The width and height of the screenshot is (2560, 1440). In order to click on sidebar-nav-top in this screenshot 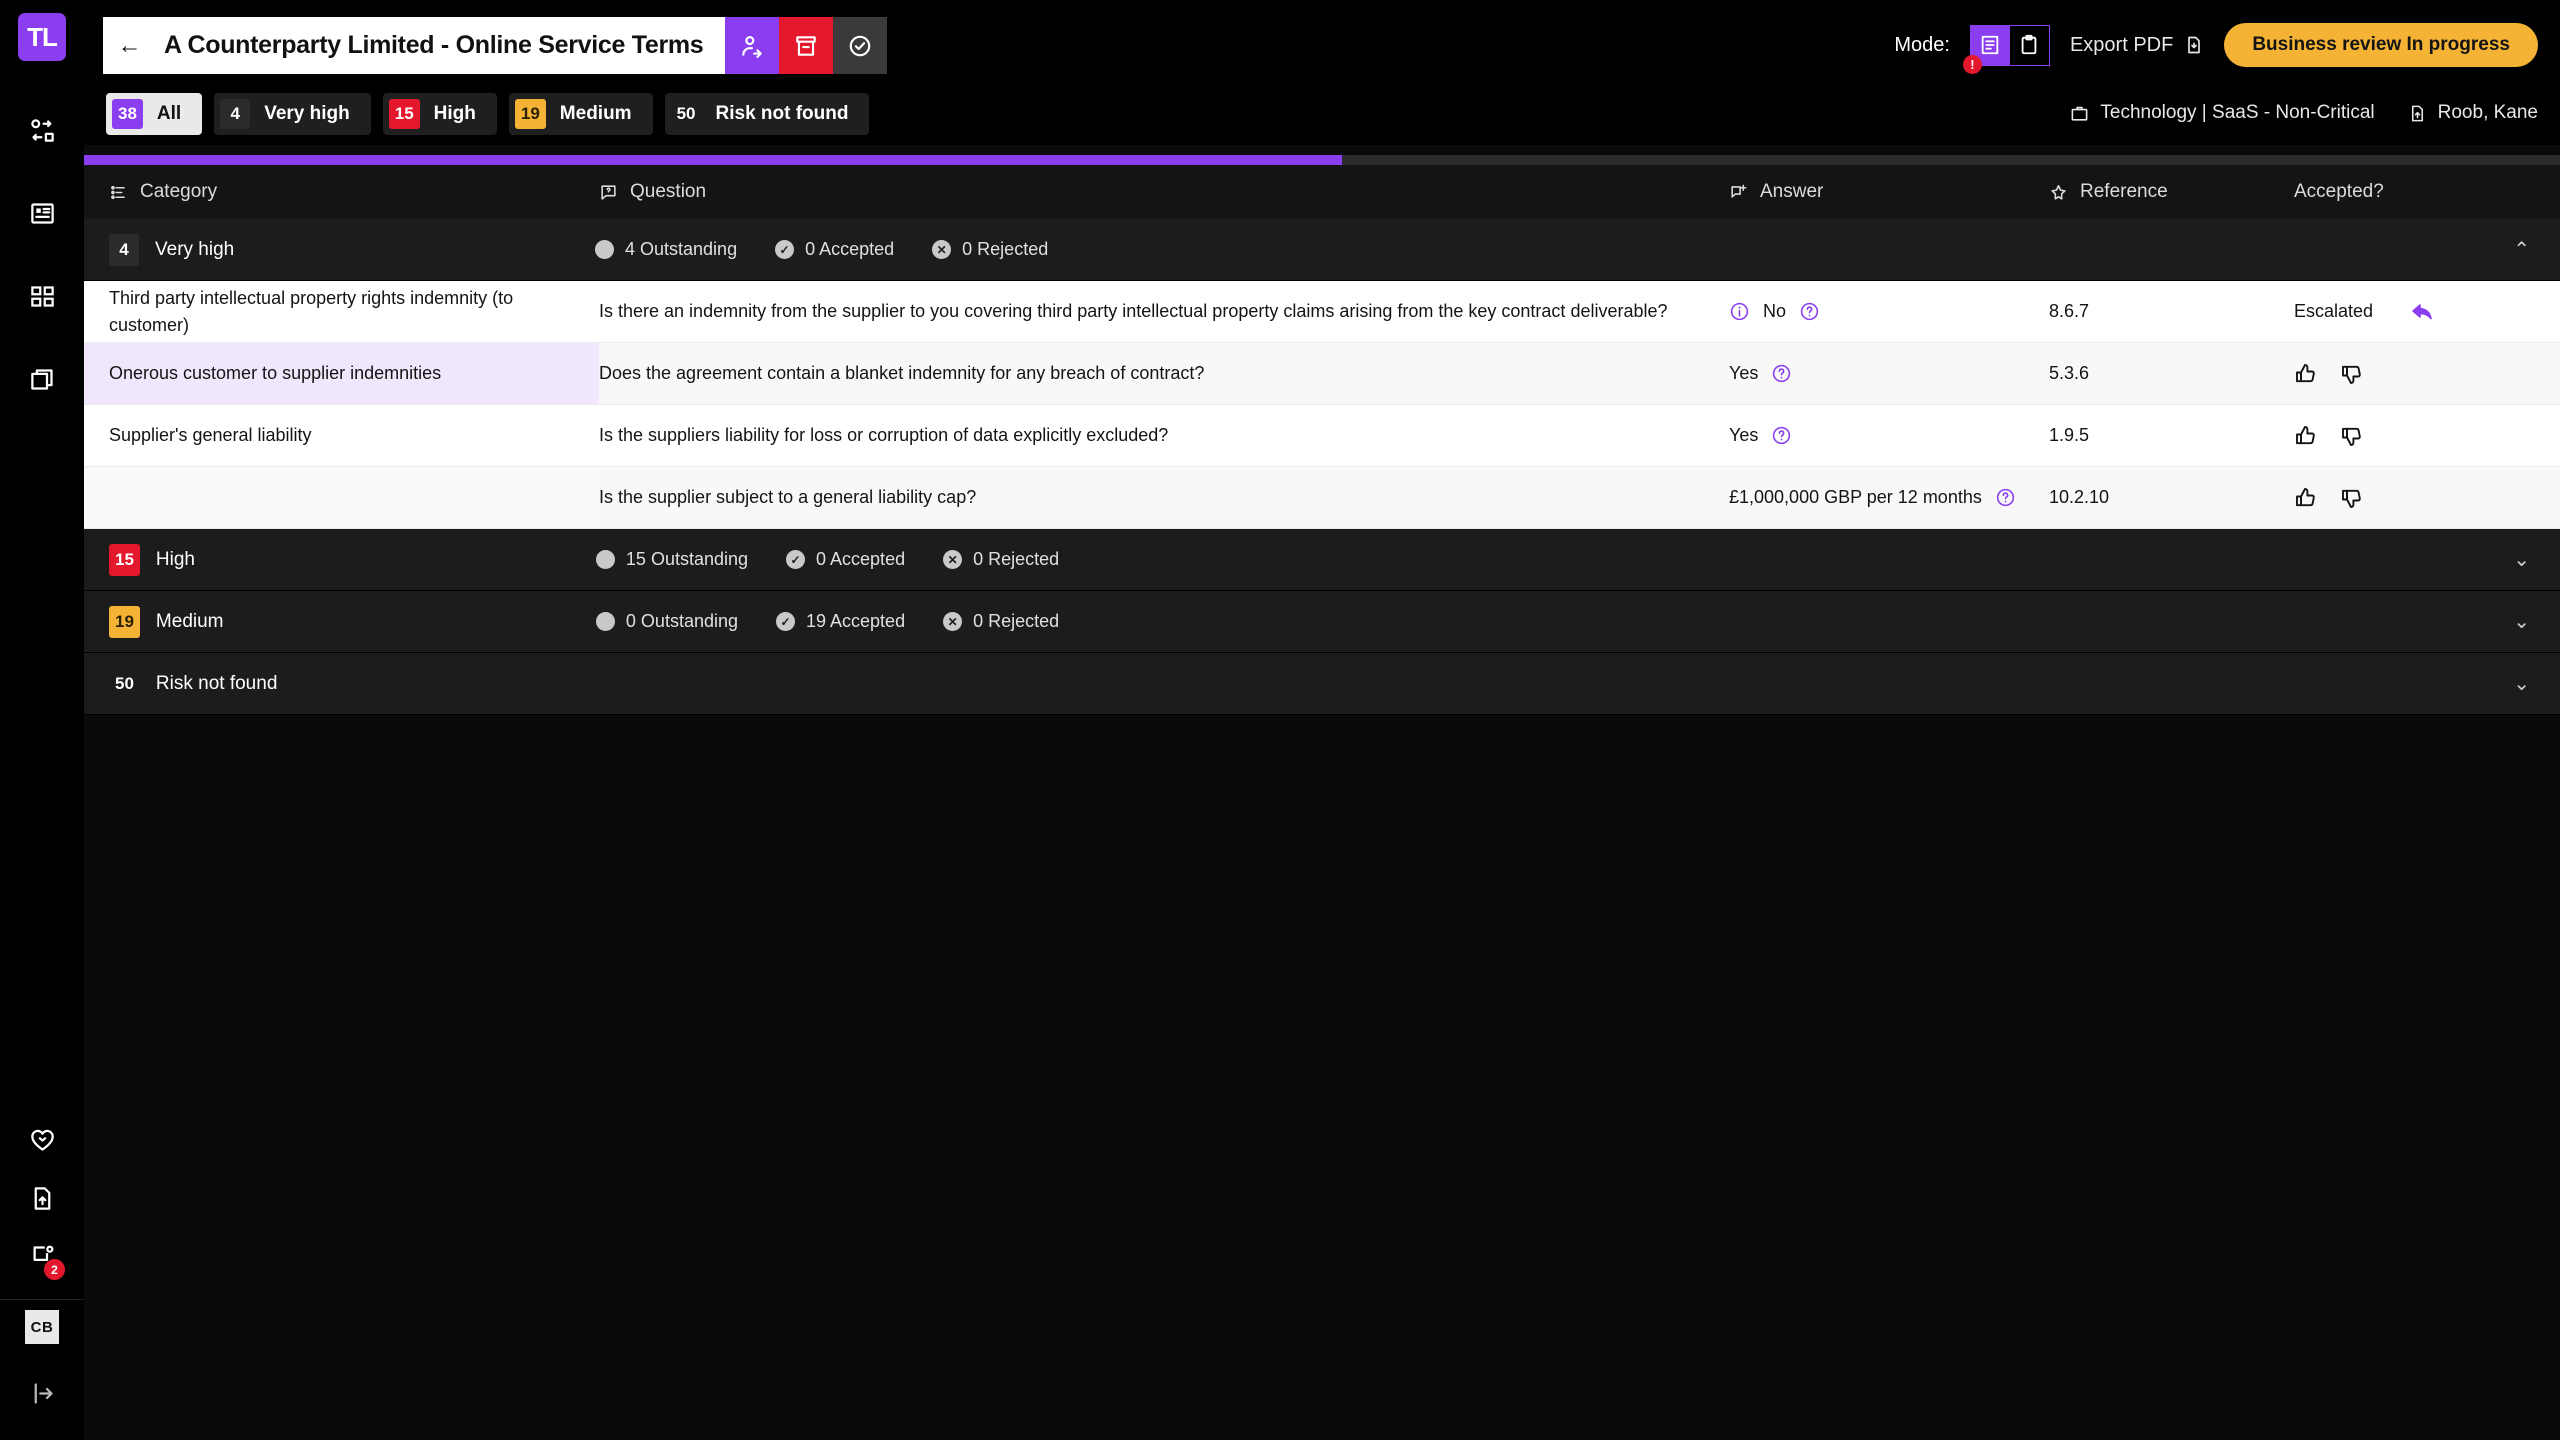, I will do `click(42, 254)`.